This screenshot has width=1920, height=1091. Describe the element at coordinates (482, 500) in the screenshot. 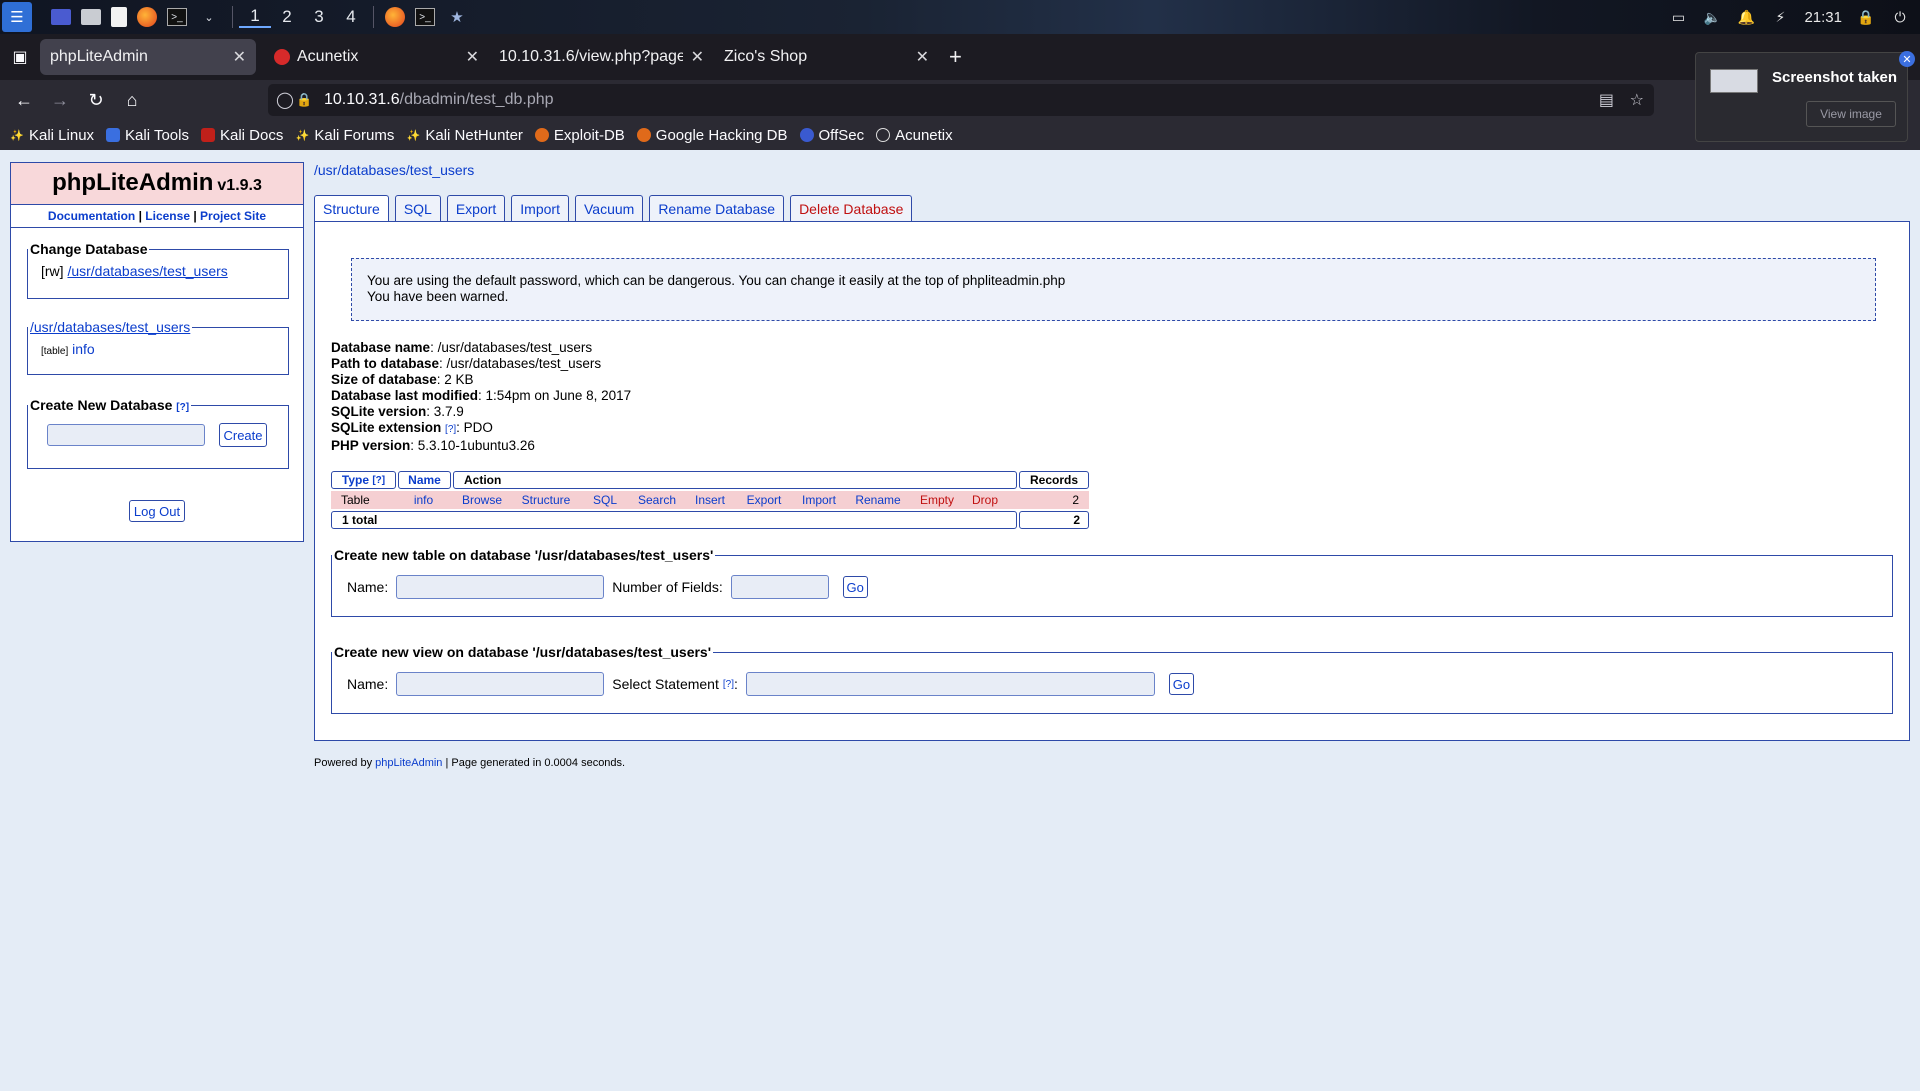

I see `action-browse: Browse` at that location.